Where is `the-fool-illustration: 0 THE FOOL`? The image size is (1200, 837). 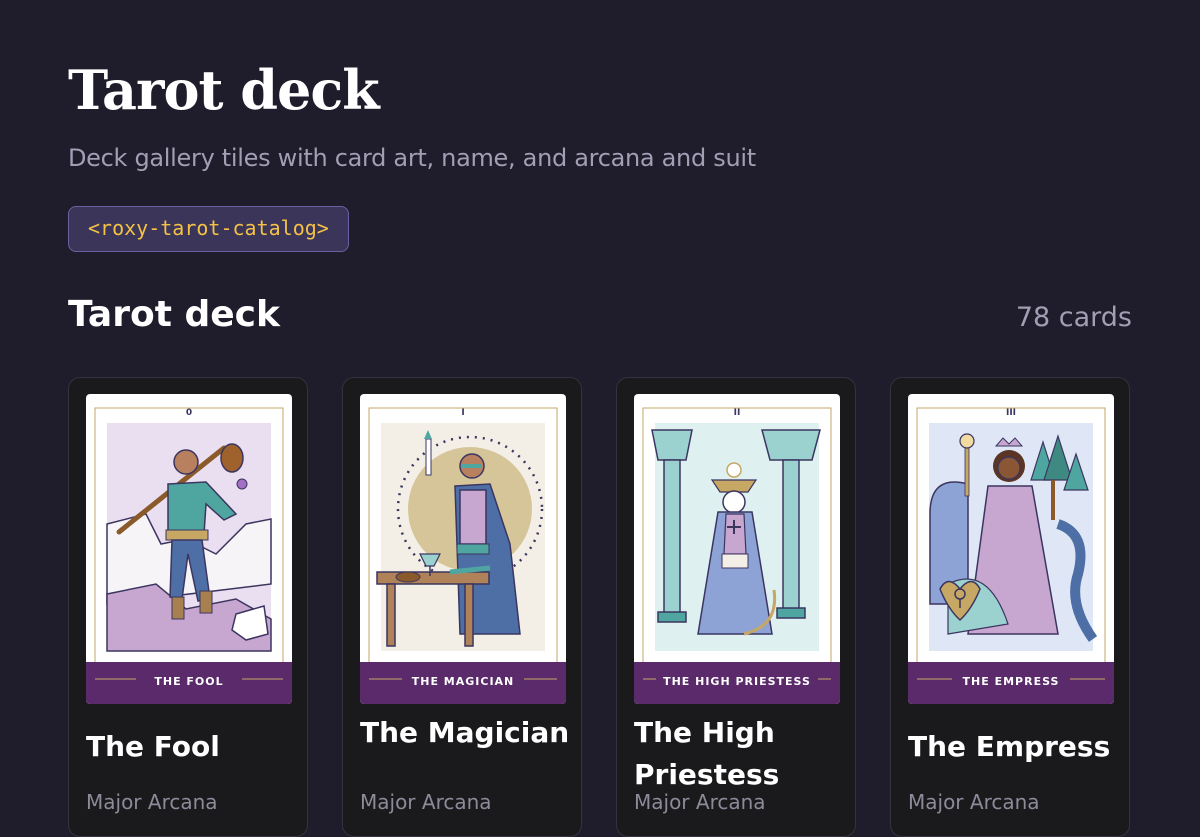 the-fool-illustration: 0 THE FOOL is located at coordinates (189, 555).